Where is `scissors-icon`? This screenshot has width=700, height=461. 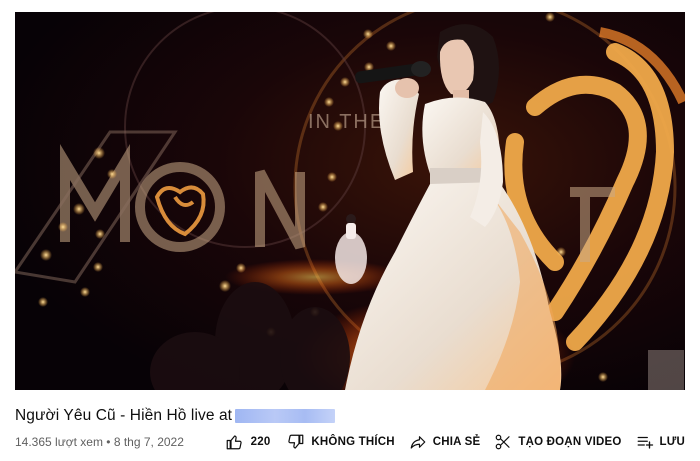
scissors-icon is located at coordinates (503, 442).